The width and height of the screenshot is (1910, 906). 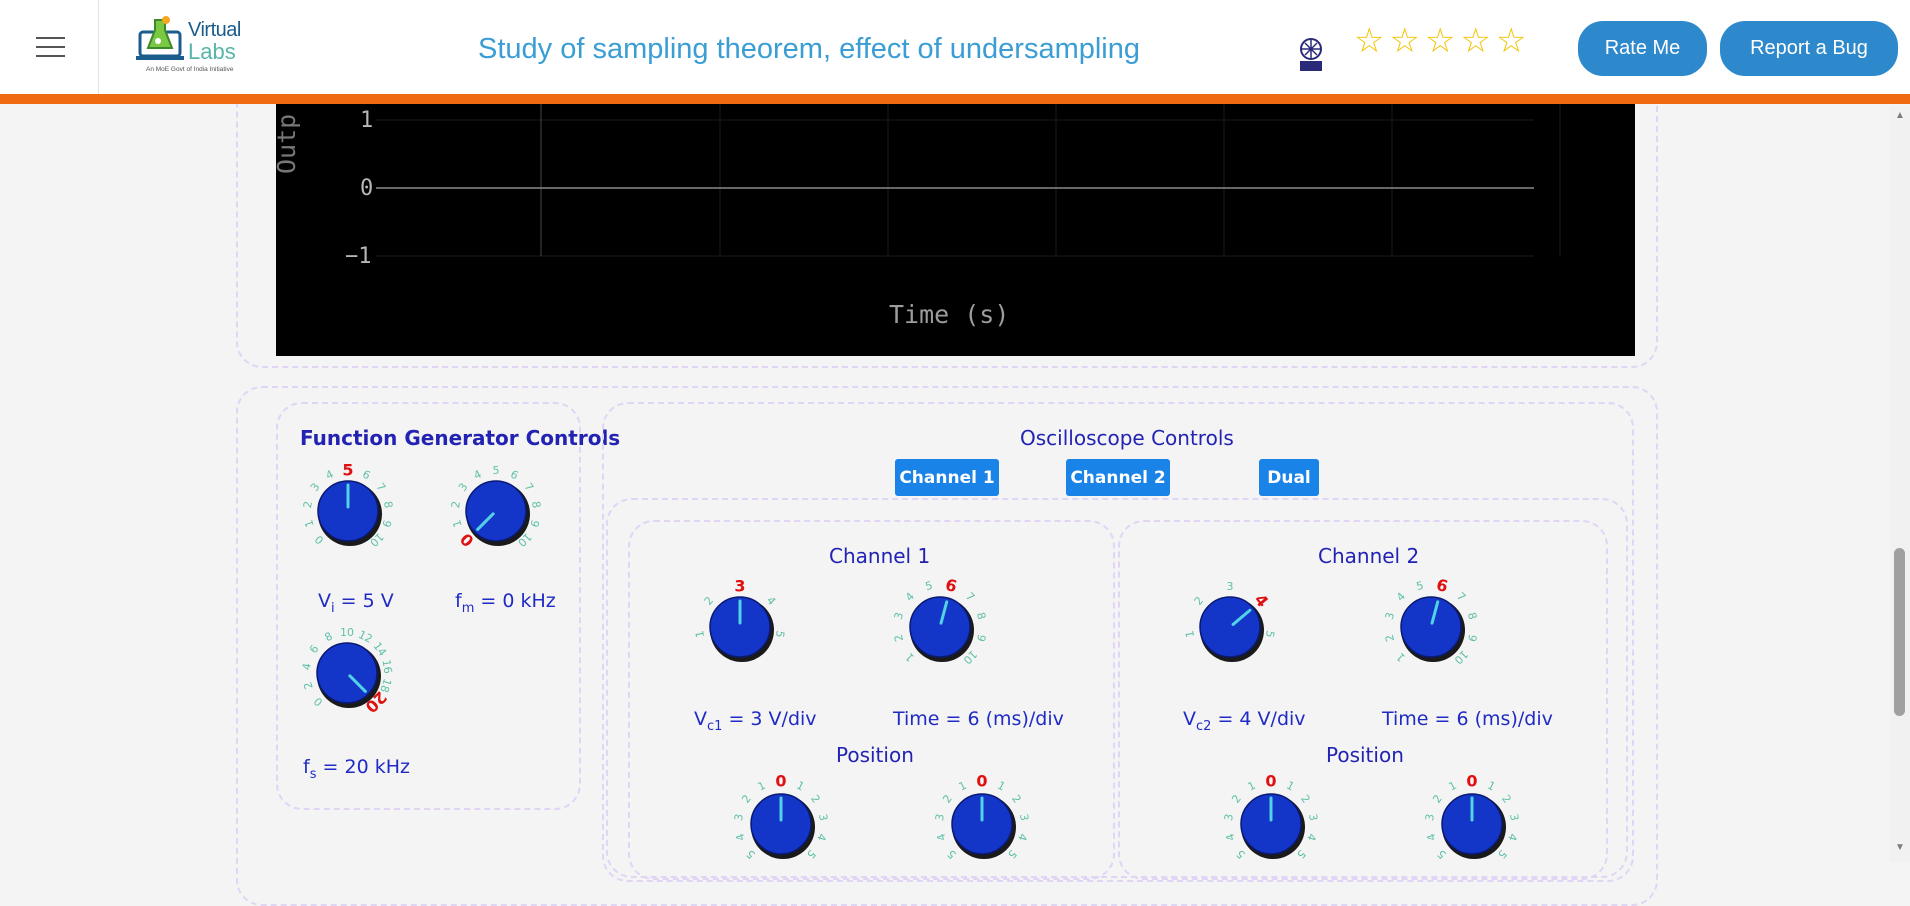 I want to click on ch1-volt-knob: 1 2 3 4 5, so click(x=740, y=624).